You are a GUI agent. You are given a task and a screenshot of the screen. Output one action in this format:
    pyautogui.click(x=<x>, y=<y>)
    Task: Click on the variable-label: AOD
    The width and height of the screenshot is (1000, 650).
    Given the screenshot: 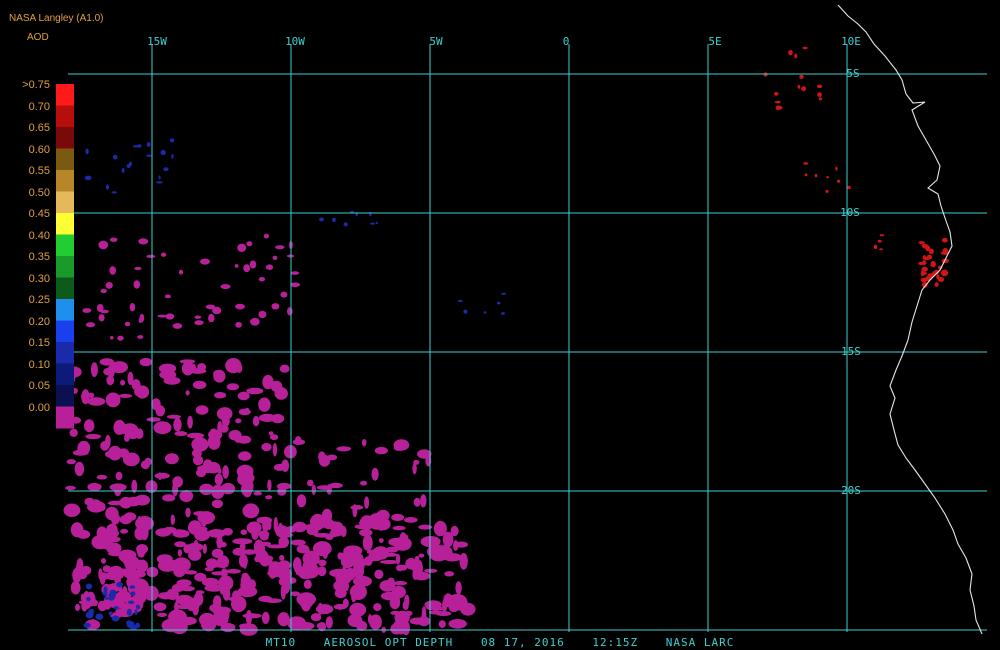 What is the action you would take?
    pyautogui.click(x=38, y=37)
    